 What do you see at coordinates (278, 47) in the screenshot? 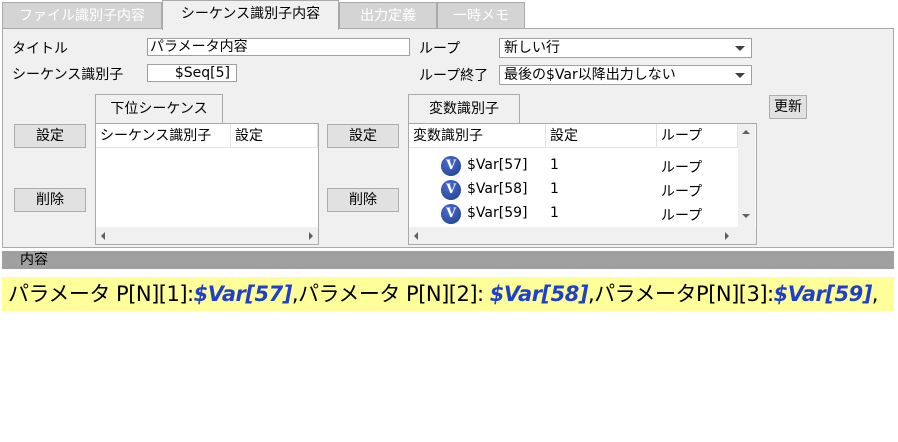
I see `title-input: パラメータ内容` at bounding box center [278, 47].